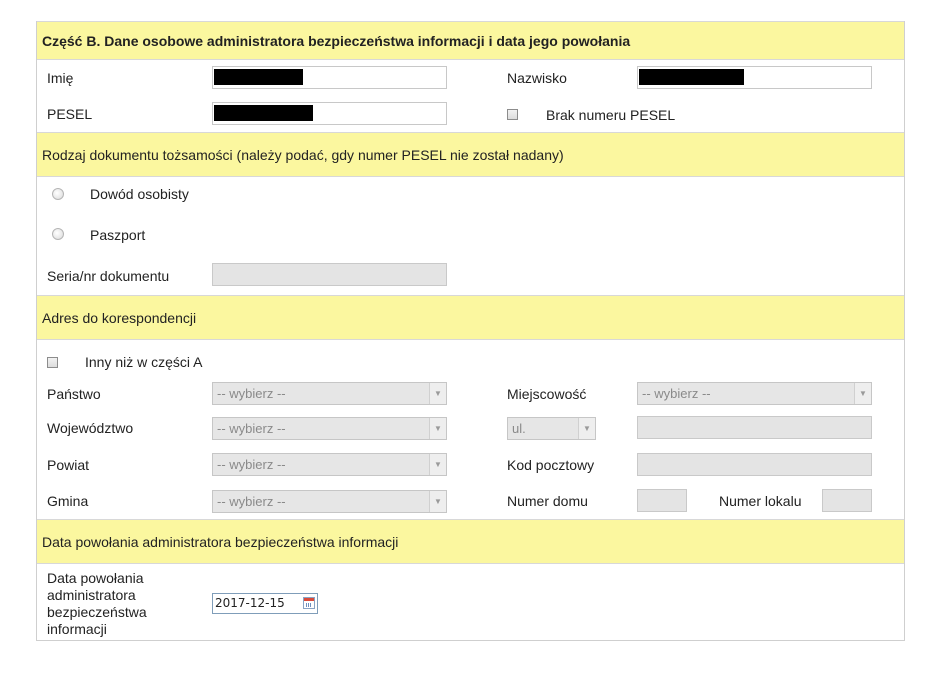  I want to click on label-line: administratora, so click(91, 595).